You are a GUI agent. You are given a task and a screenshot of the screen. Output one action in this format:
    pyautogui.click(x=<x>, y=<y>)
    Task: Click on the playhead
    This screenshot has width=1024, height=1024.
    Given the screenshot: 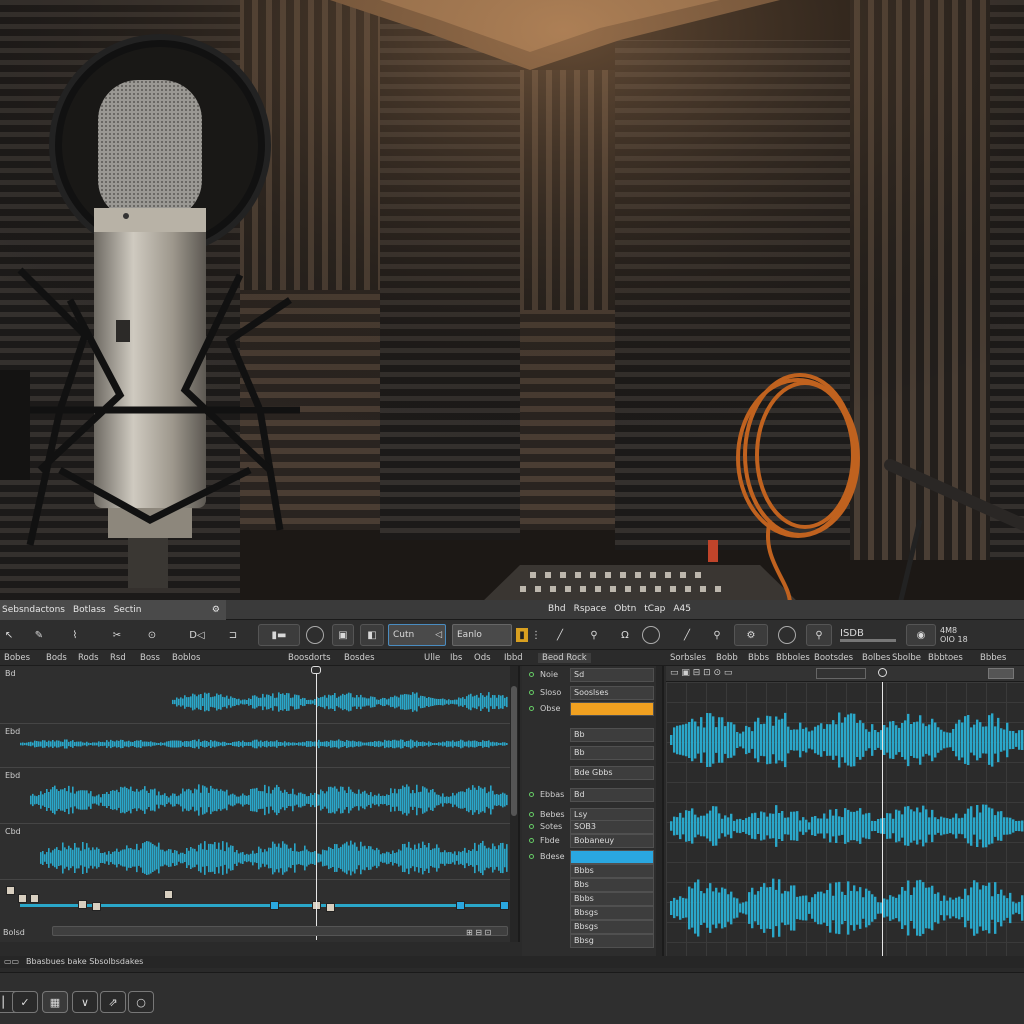 What is the action you would take?
    pyautogui.click(x=316, y=803)
    